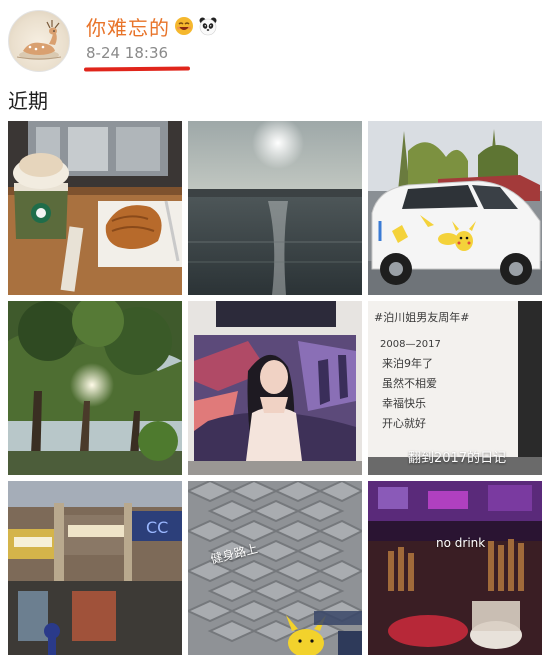 This screenshot has height=655, width=550. I want to click on post-timestamp: 8-24 18:36, so click(127, 53).